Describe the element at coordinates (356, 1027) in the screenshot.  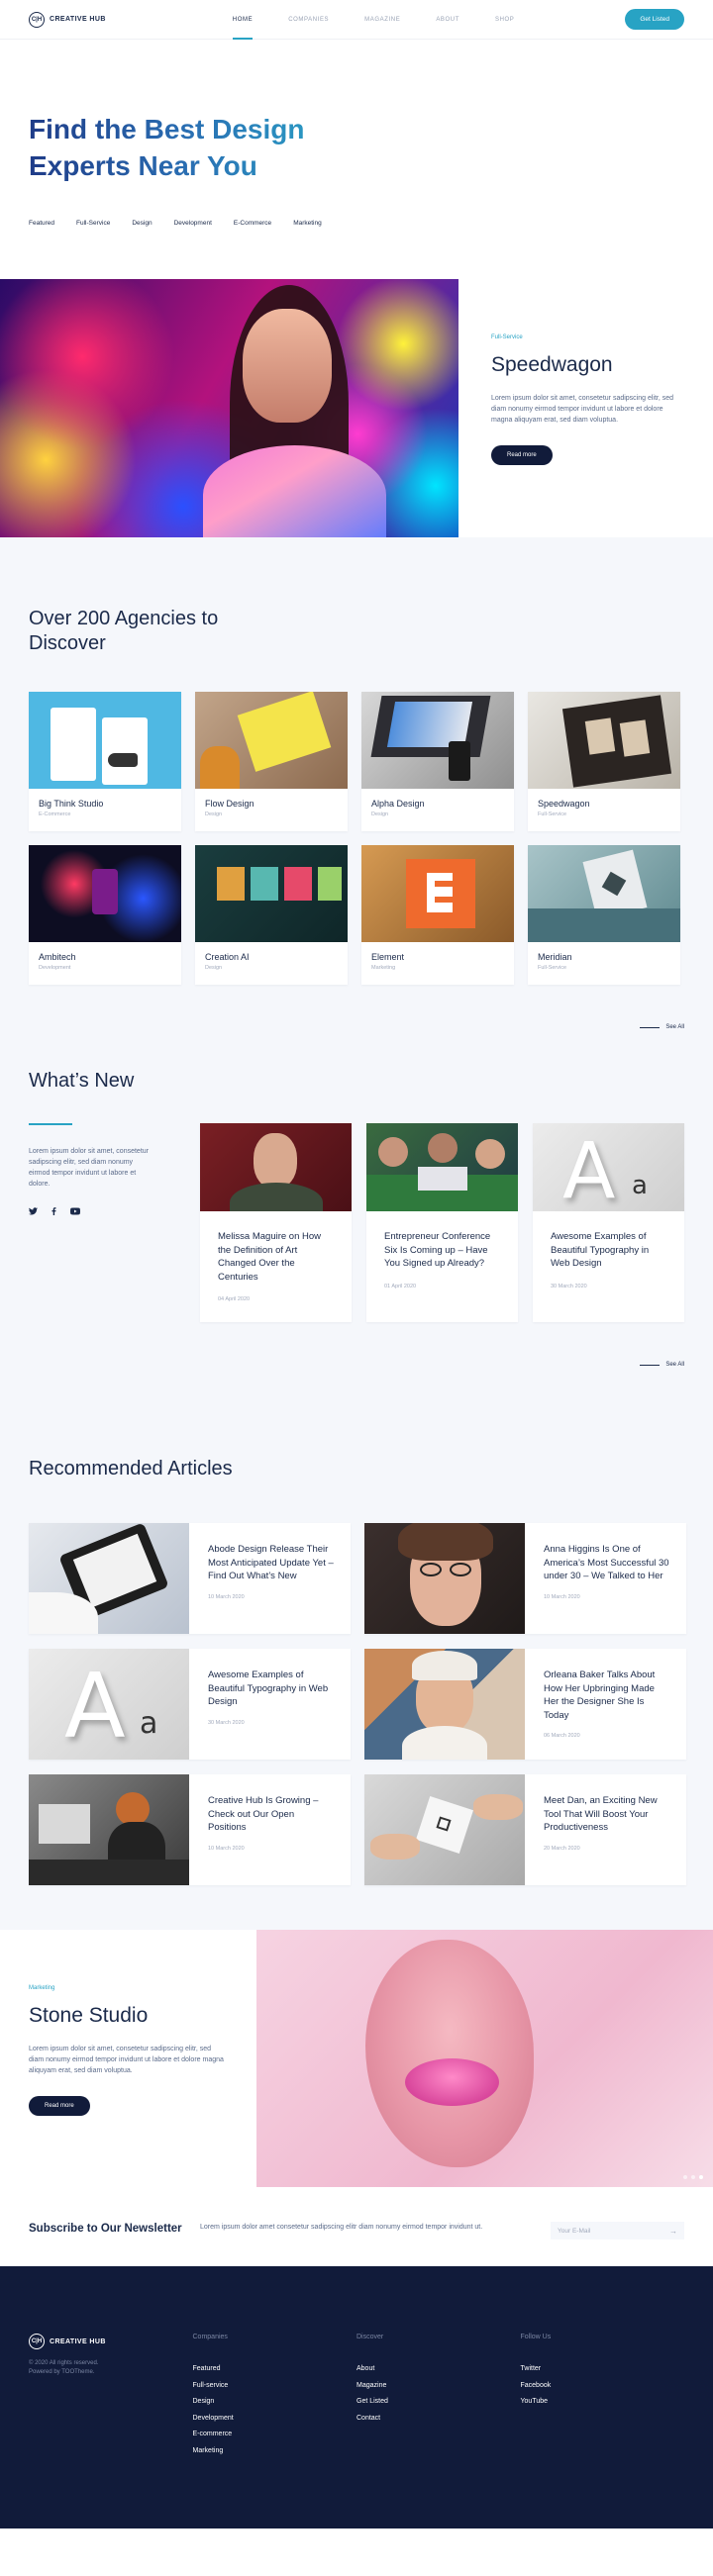
I see `agencies-see-all-link: See All` at that location.